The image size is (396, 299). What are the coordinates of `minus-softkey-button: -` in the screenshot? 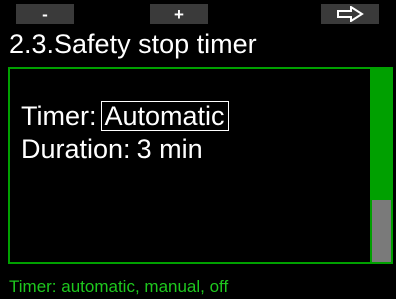 It's located at (45, 14).